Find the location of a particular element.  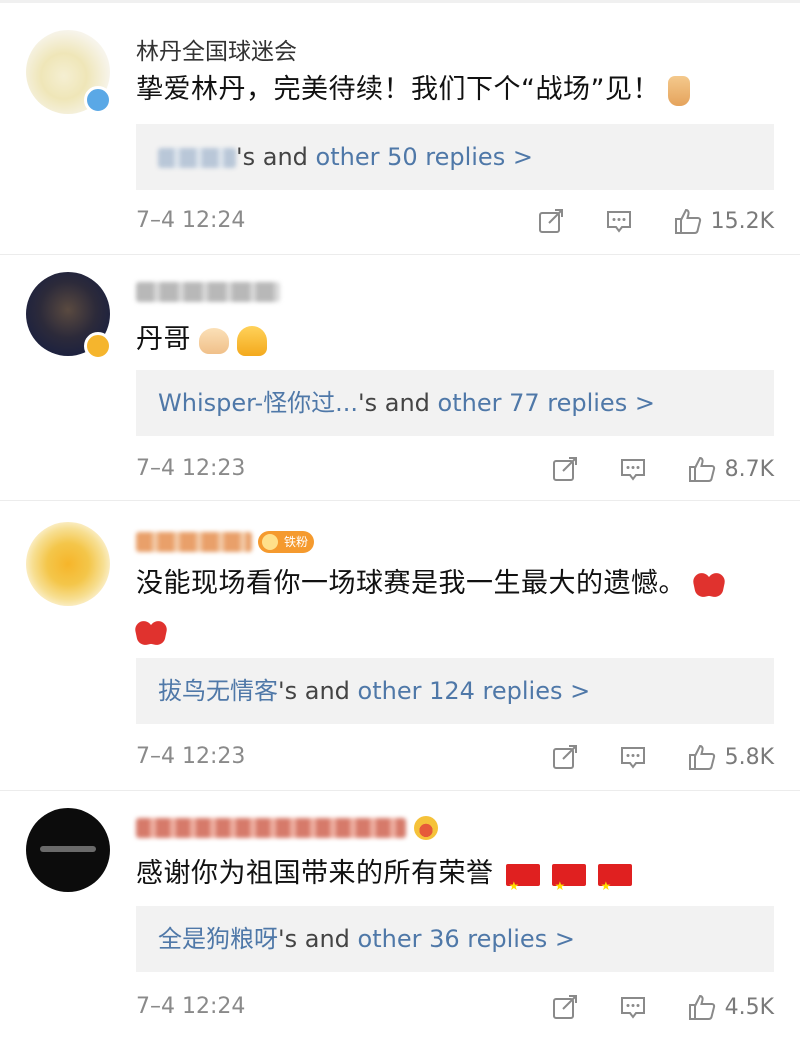

replies-link: other 124 replies > is located at coordinates (474, 691).